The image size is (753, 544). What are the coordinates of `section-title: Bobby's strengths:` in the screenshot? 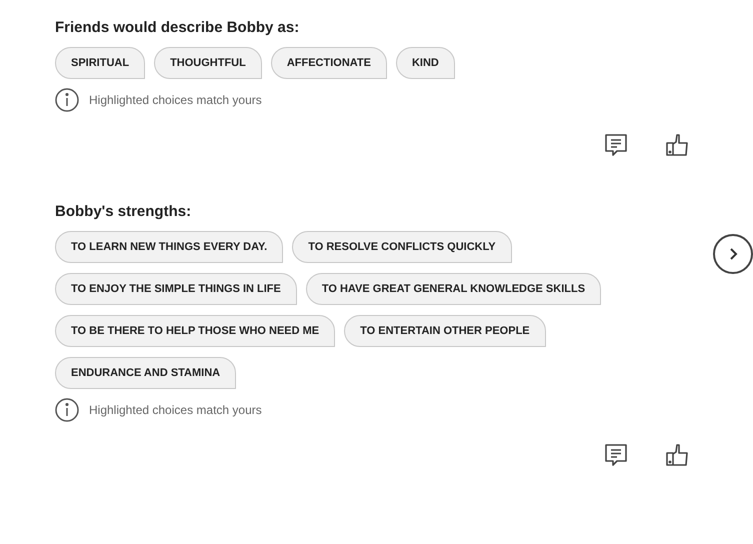 It's located at (123, 212).